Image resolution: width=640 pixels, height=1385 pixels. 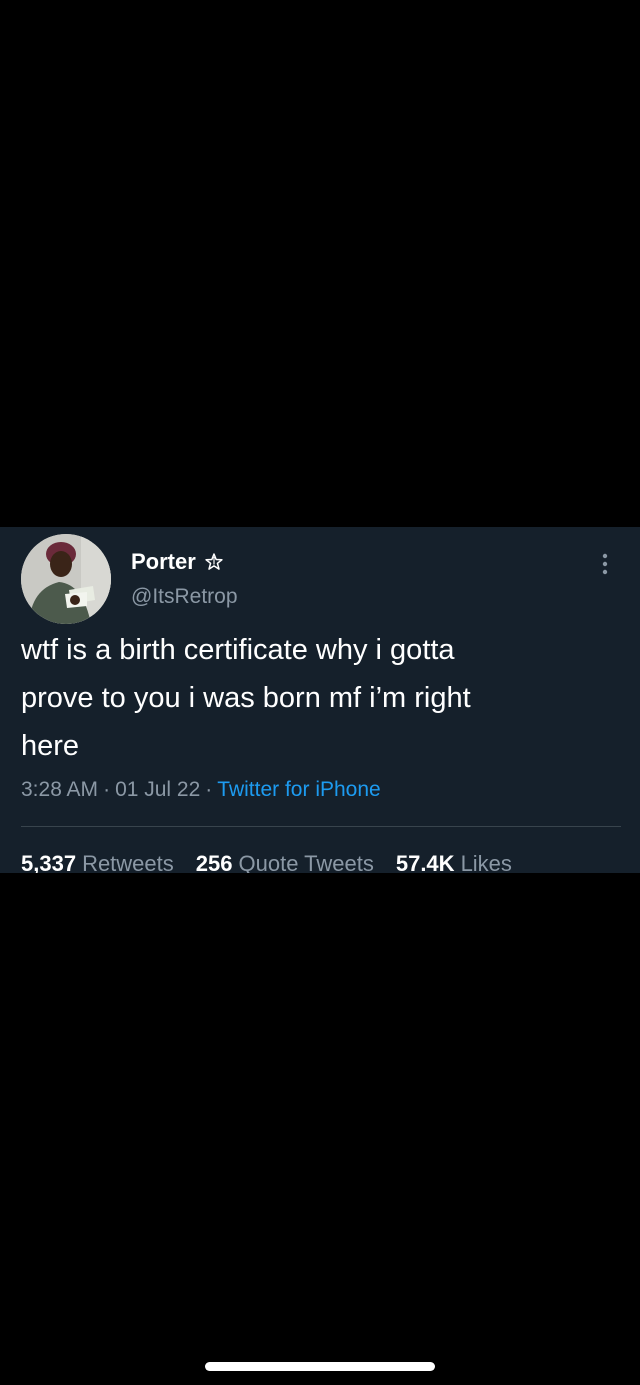 What do you see at coordinates (157, 789) in the screenshot?
I see `tweet-date: 01 Jul 22` at bounding box center [157, 789].